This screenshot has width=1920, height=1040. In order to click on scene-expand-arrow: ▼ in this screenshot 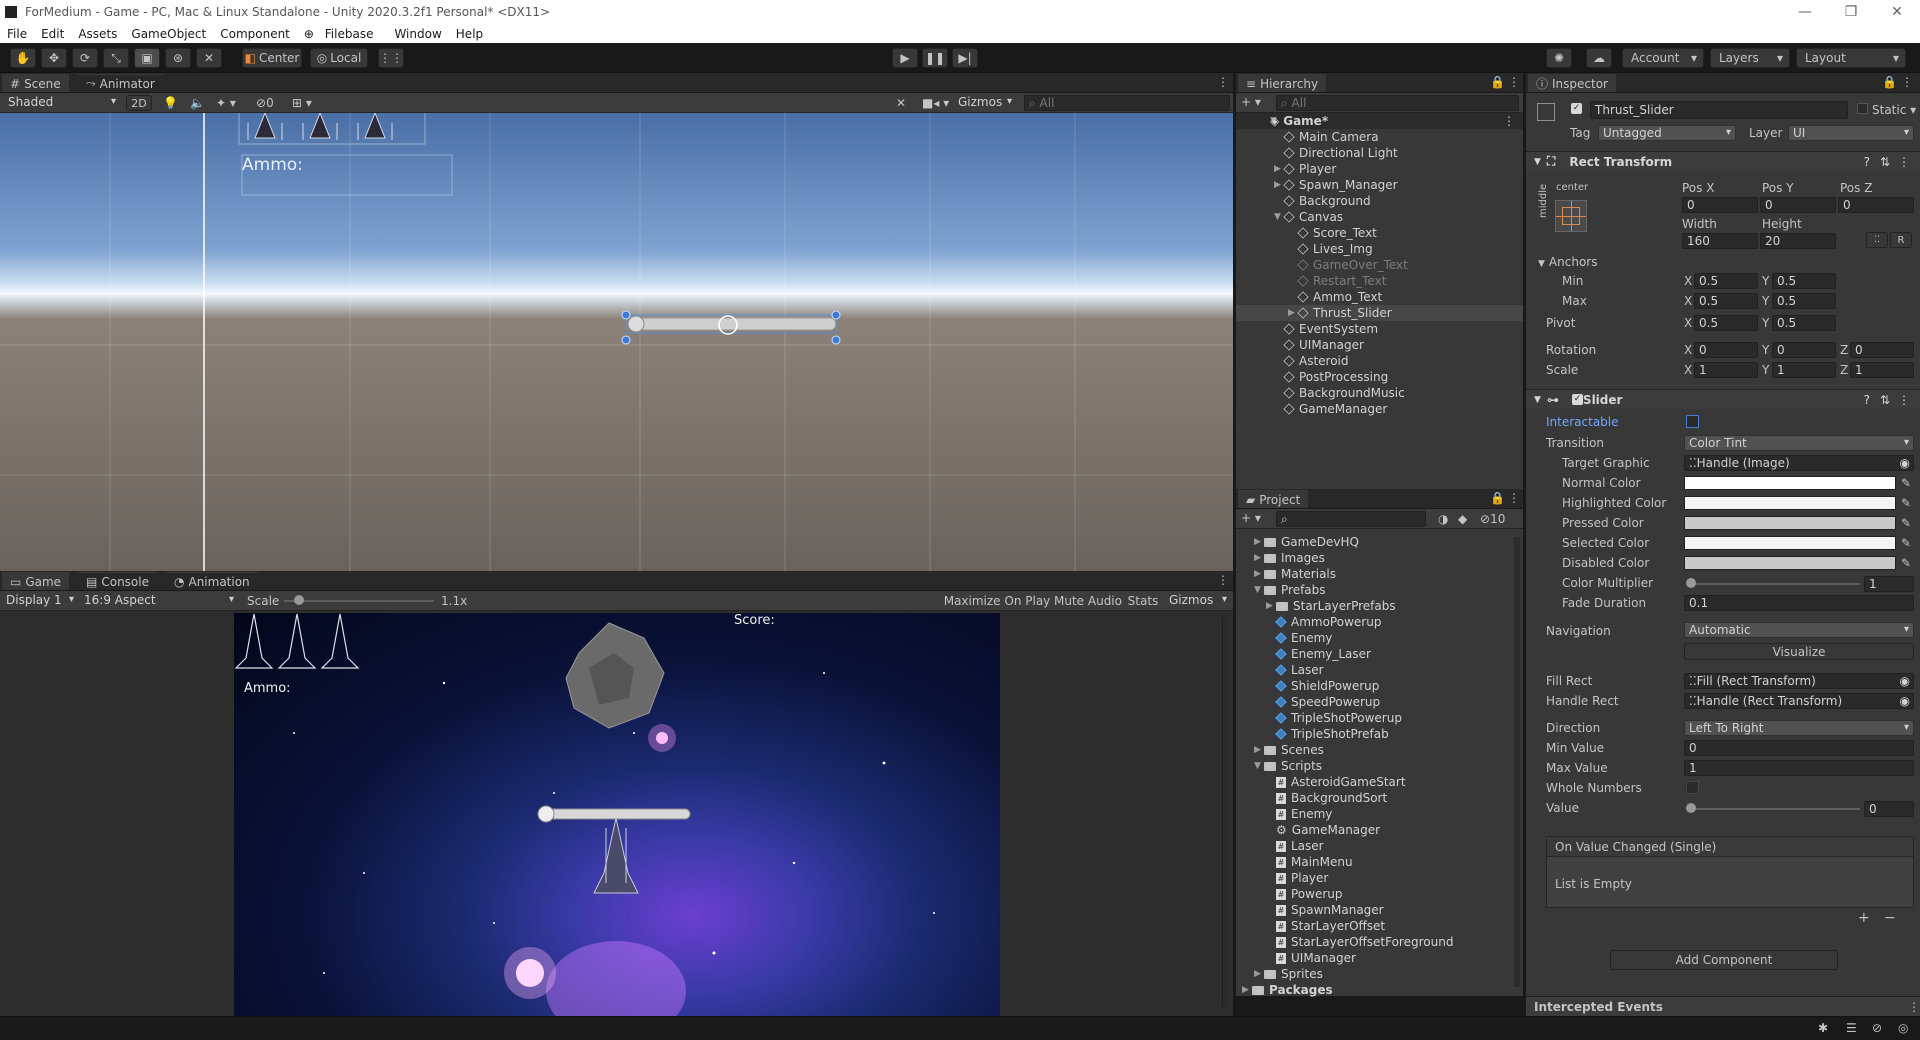, I will do `click(1256, 121)`.